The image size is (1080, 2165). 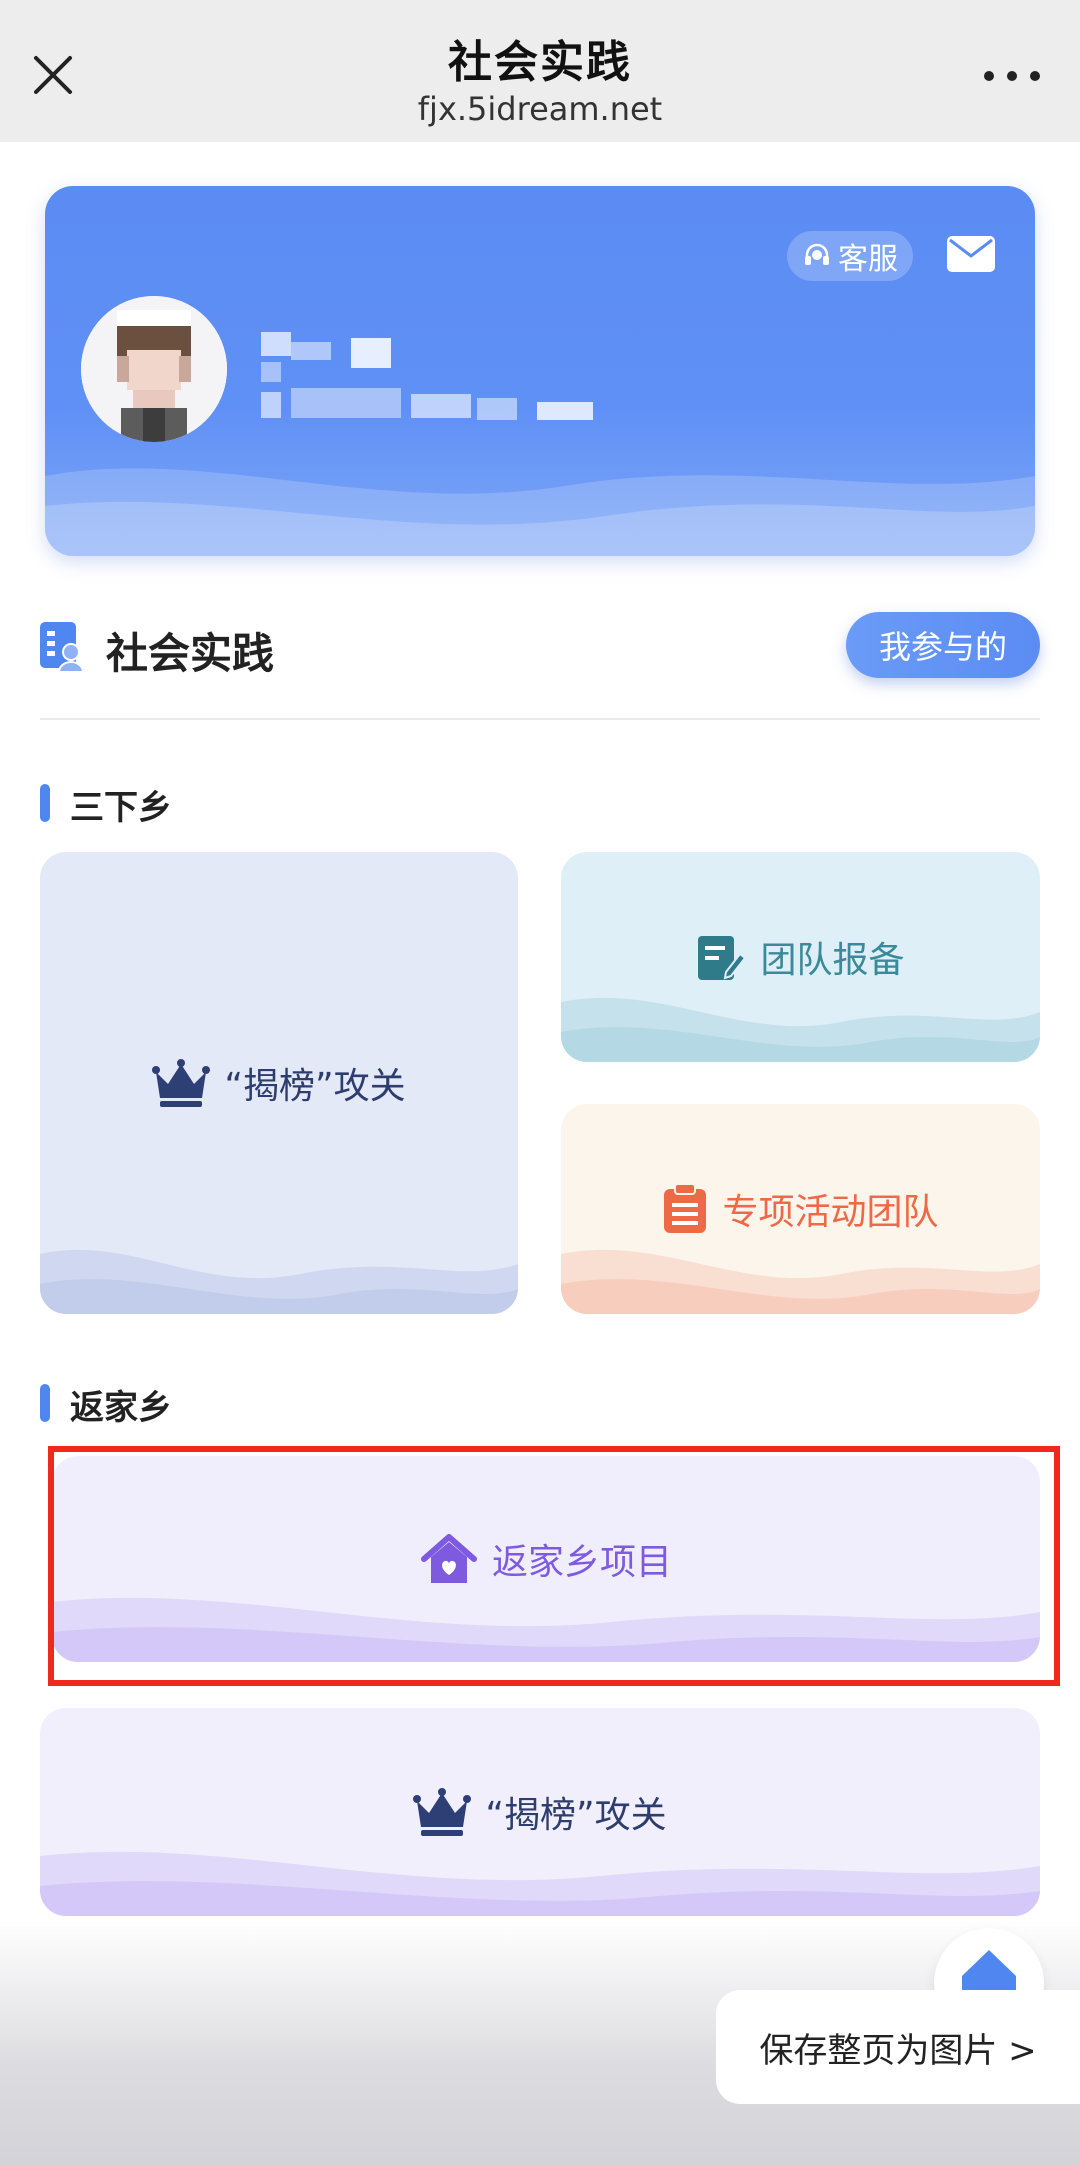 I want to click on section-title: 社会实践, so click(x=190, y=653).